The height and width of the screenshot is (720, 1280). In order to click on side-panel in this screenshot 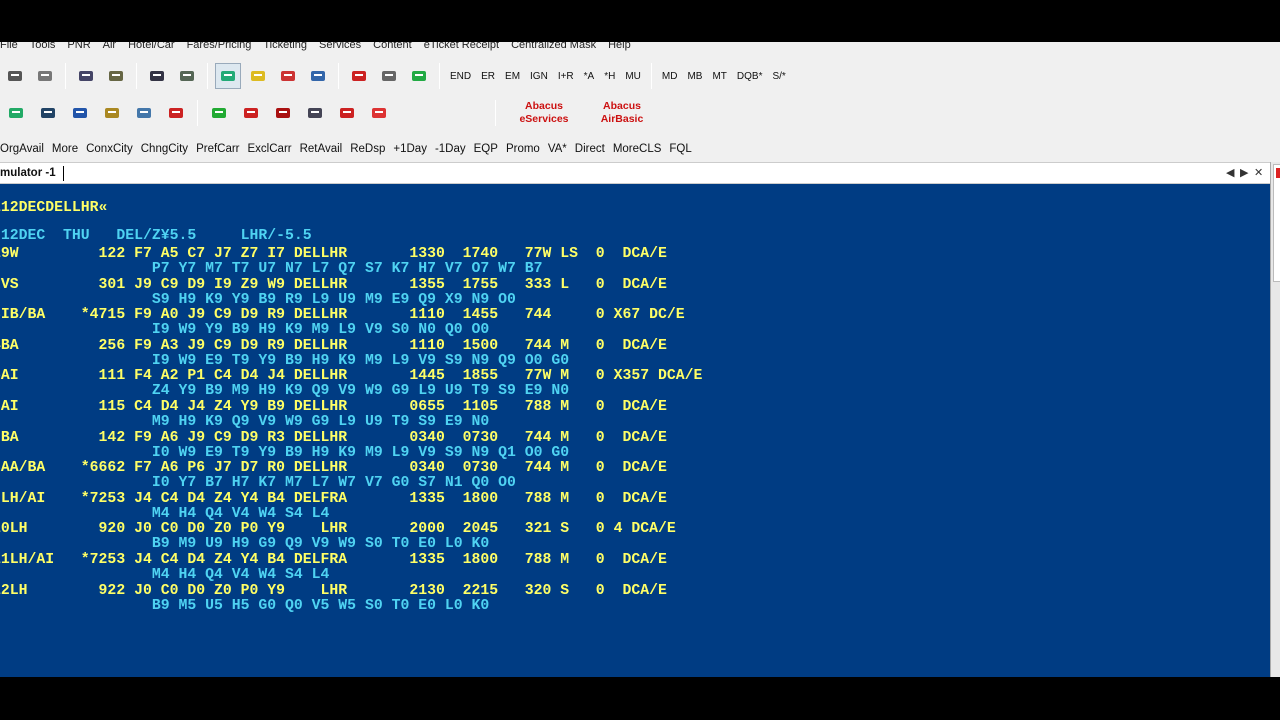, I will do `click(1275, 419)`.